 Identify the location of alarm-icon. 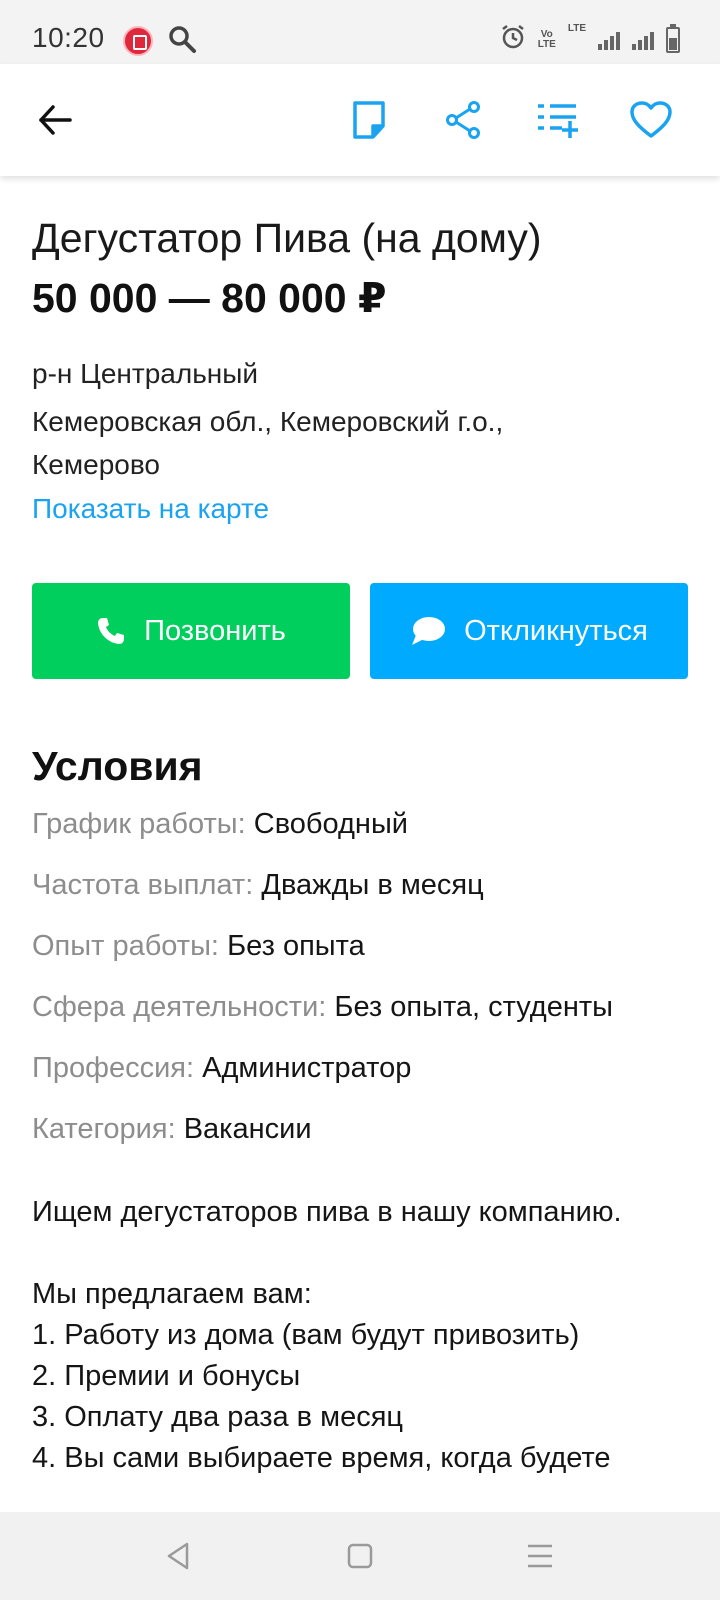
(513, 39).